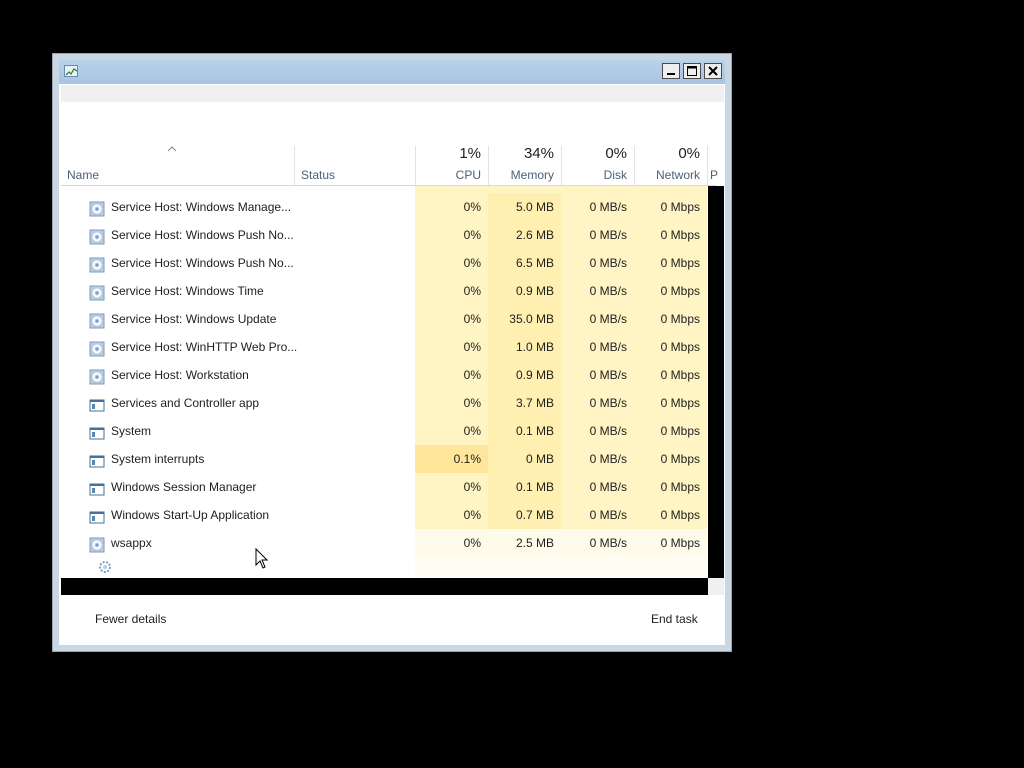  Describe the element at coordinates (177, 431) in the screenshot. I see `process-name-cell: System` at that location.